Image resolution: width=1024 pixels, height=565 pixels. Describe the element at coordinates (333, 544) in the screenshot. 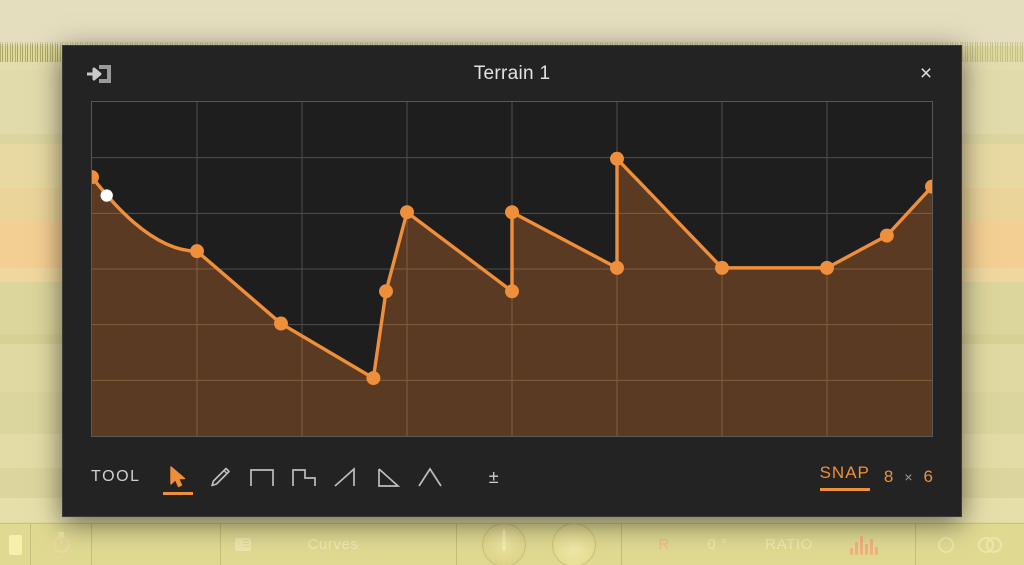

I see `preset-name: Curves` at that location.